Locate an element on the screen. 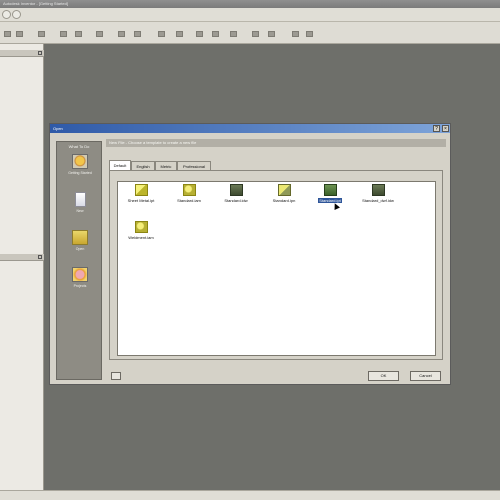 The height and width of the screenshot is (500, 500). projects-button: Projects is located at coordinates (80, 277).